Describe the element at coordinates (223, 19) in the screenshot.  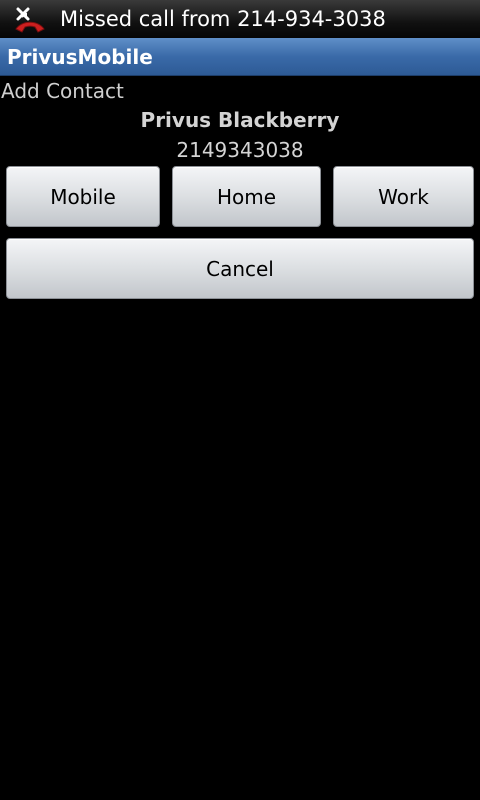
I see `missed-call-notification: Missed call from 214-934-3038` at that location.